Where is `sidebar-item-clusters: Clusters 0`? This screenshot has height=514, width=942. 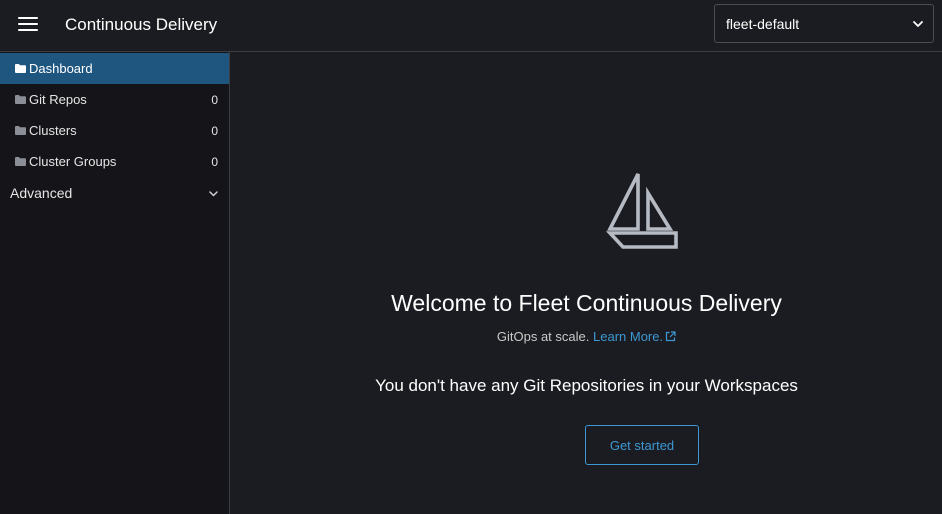
sidebar-item-clusters: Clusters 0 is located at coordinates (114, 130).